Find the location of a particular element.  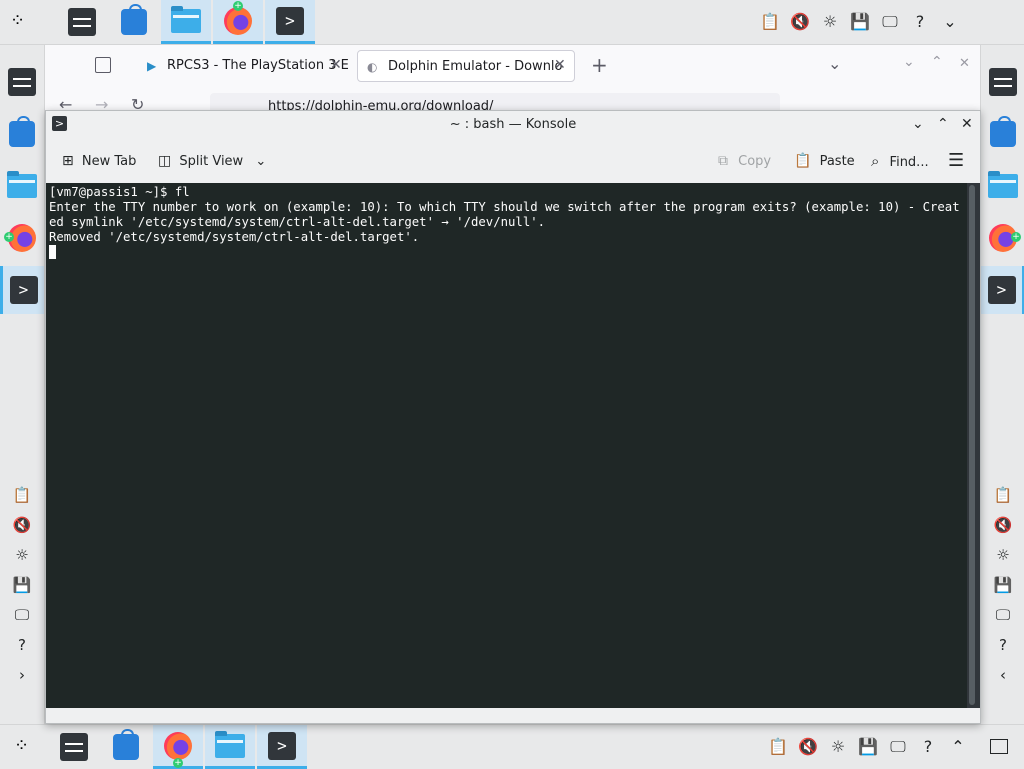

playstation-icon: ▶ is located at coordinates (152, 66).